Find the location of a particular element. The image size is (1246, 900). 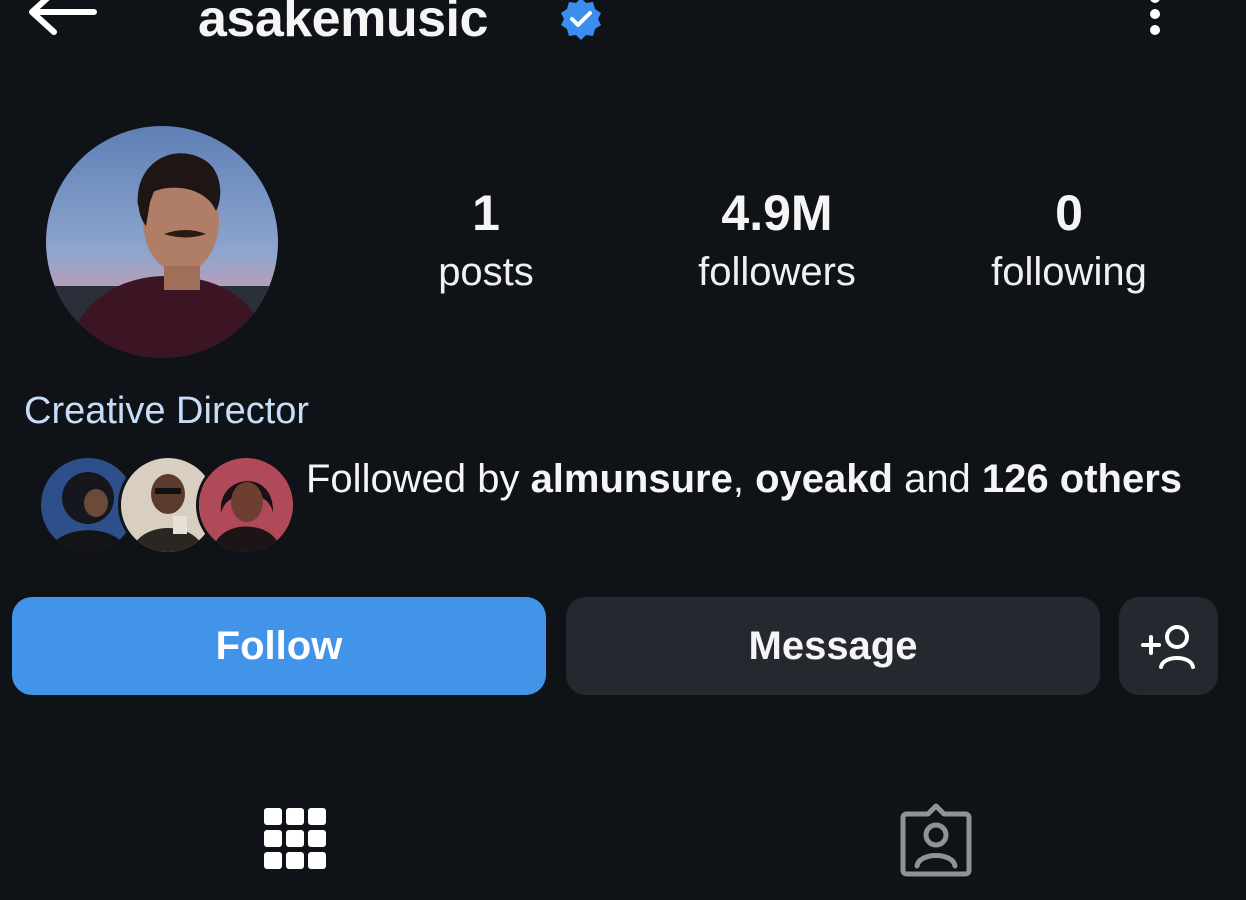

mutual-username: almunsure is located at coordinates (632, 479).